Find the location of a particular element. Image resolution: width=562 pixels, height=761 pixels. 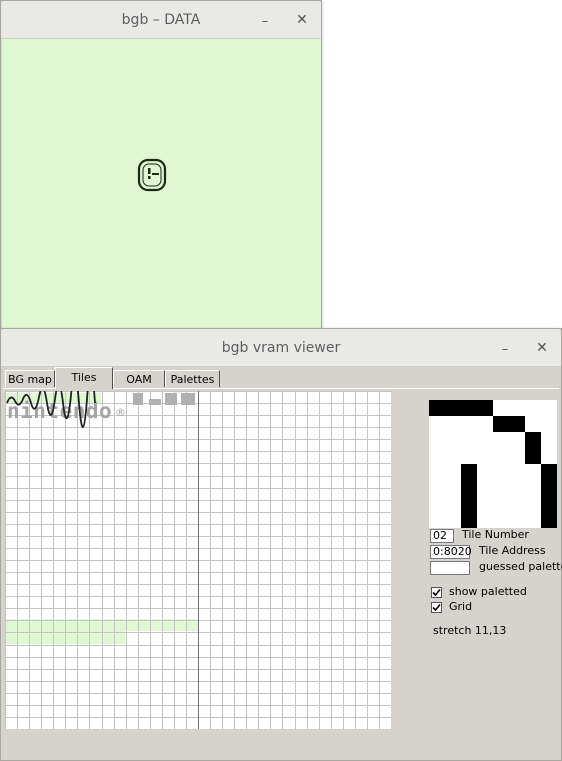

grid-label: Grid is located at coordinates (460, 607).